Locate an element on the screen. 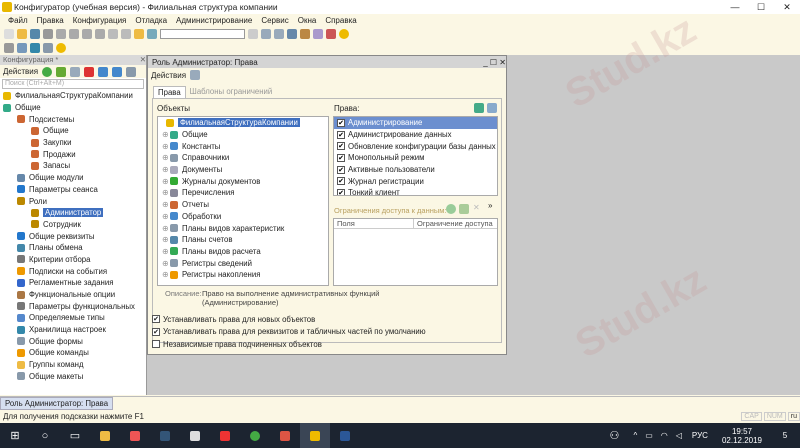 The height and width of the screenshot is (448, 800). search-input is located at coordinates (202, 34).